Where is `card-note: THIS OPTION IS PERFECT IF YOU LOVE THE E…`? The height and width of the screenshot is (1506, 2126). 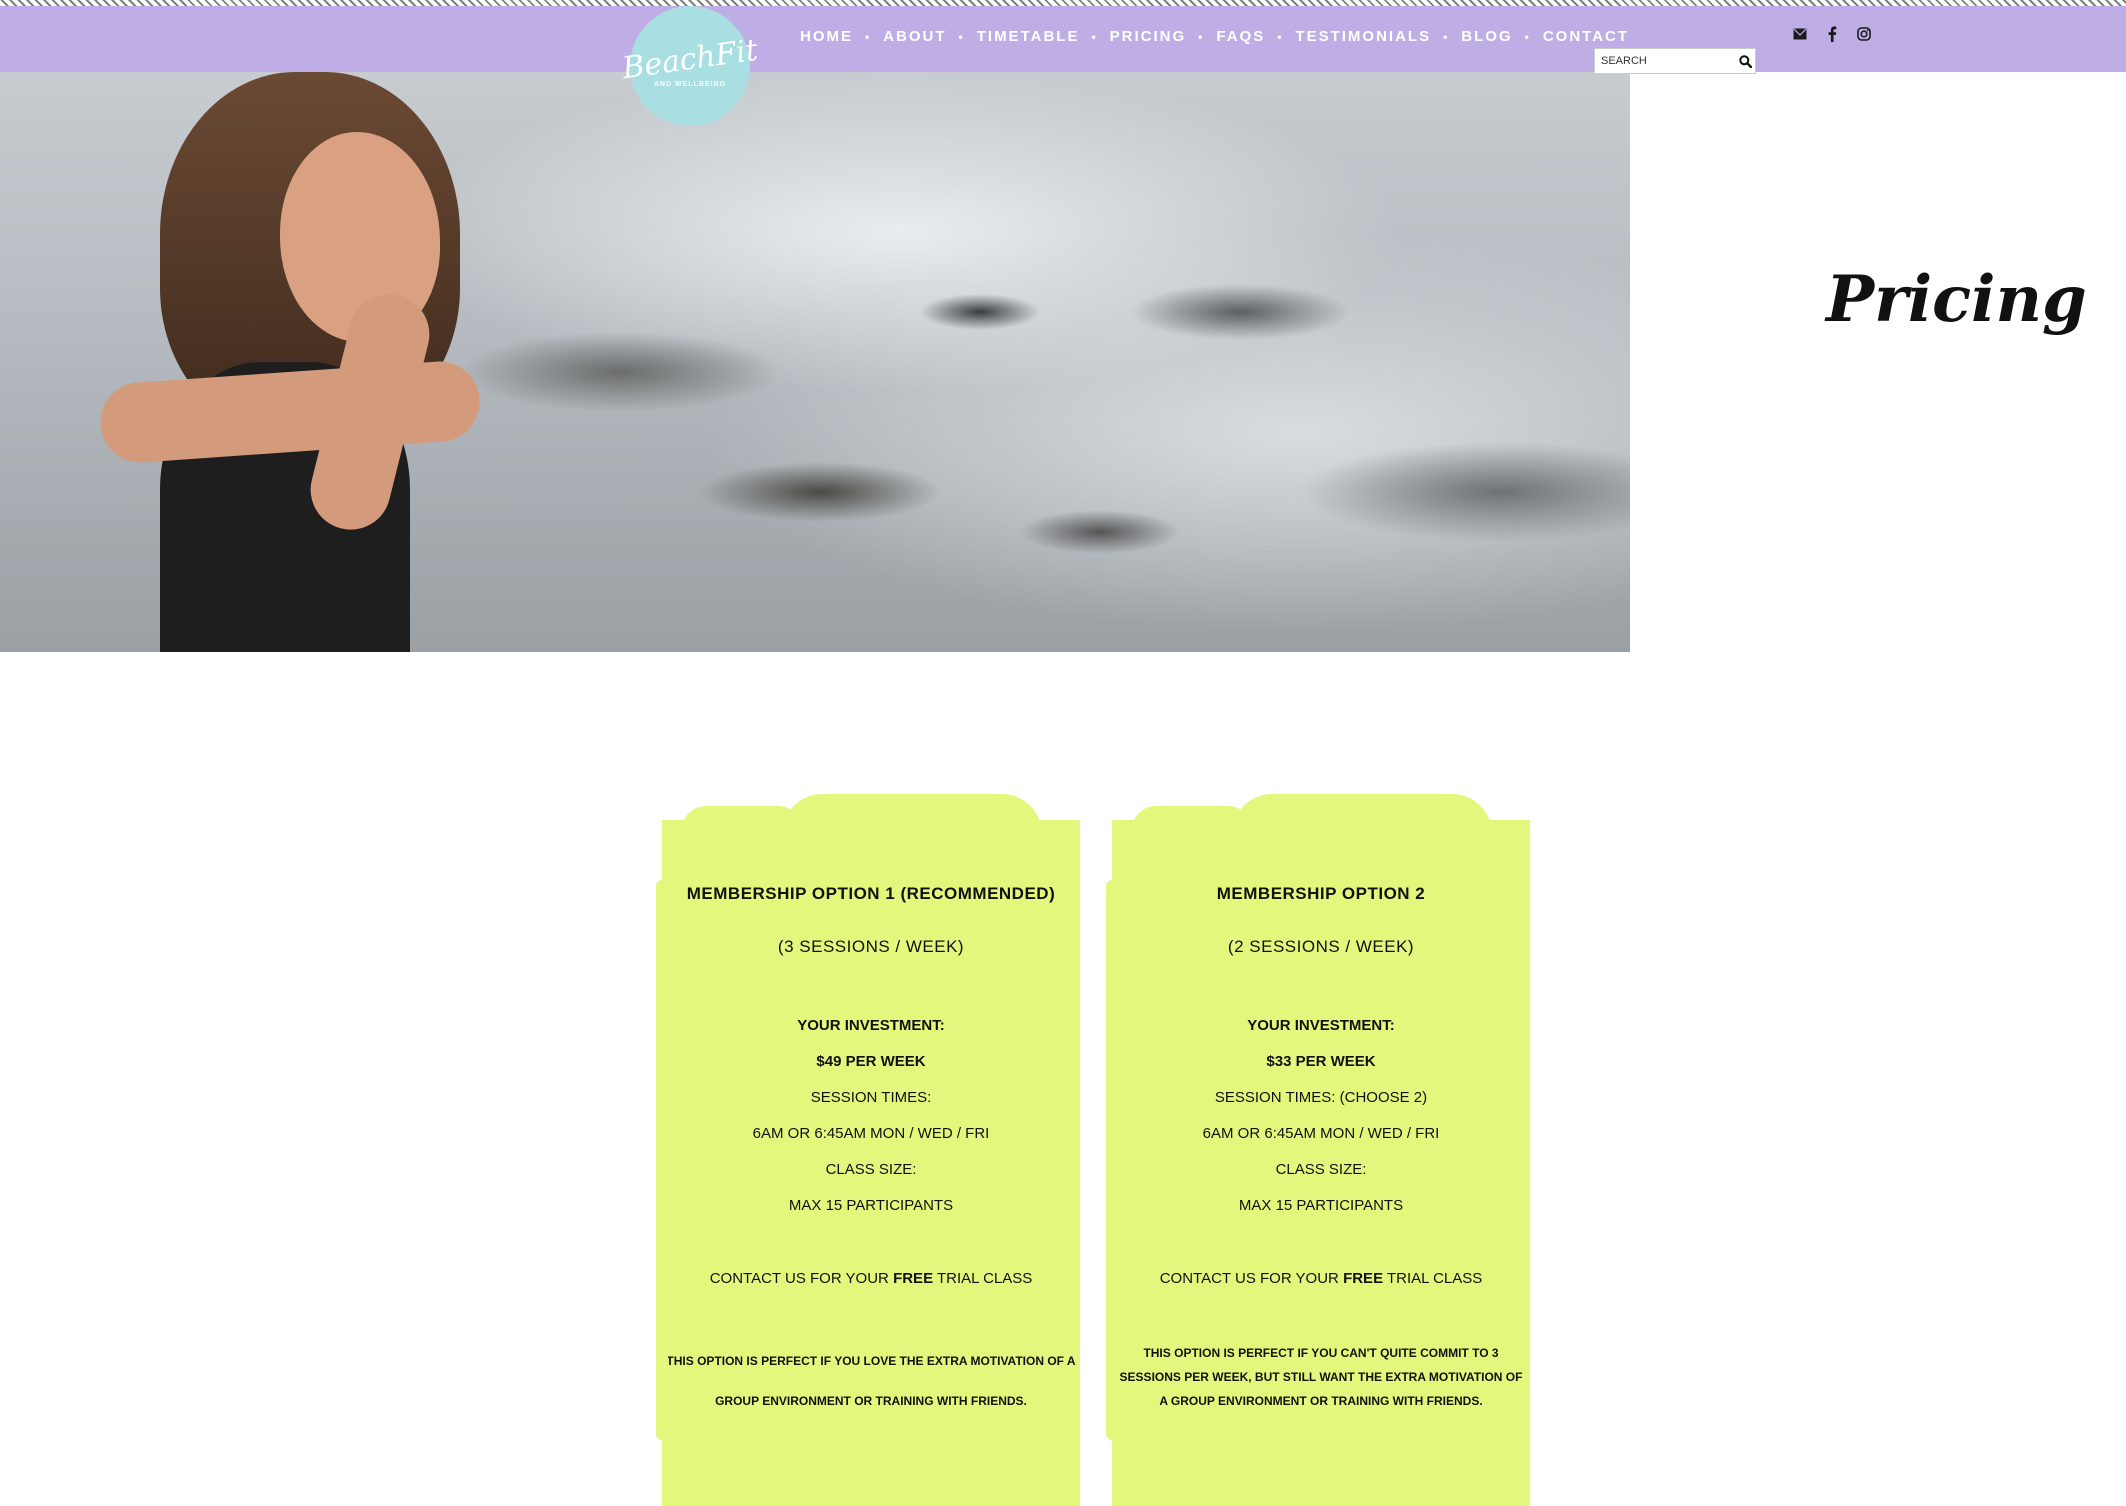 card-note: THIS OPTION IS PERFECT IF YOU LOVE THE E… is located at coordinates (871, 1381).